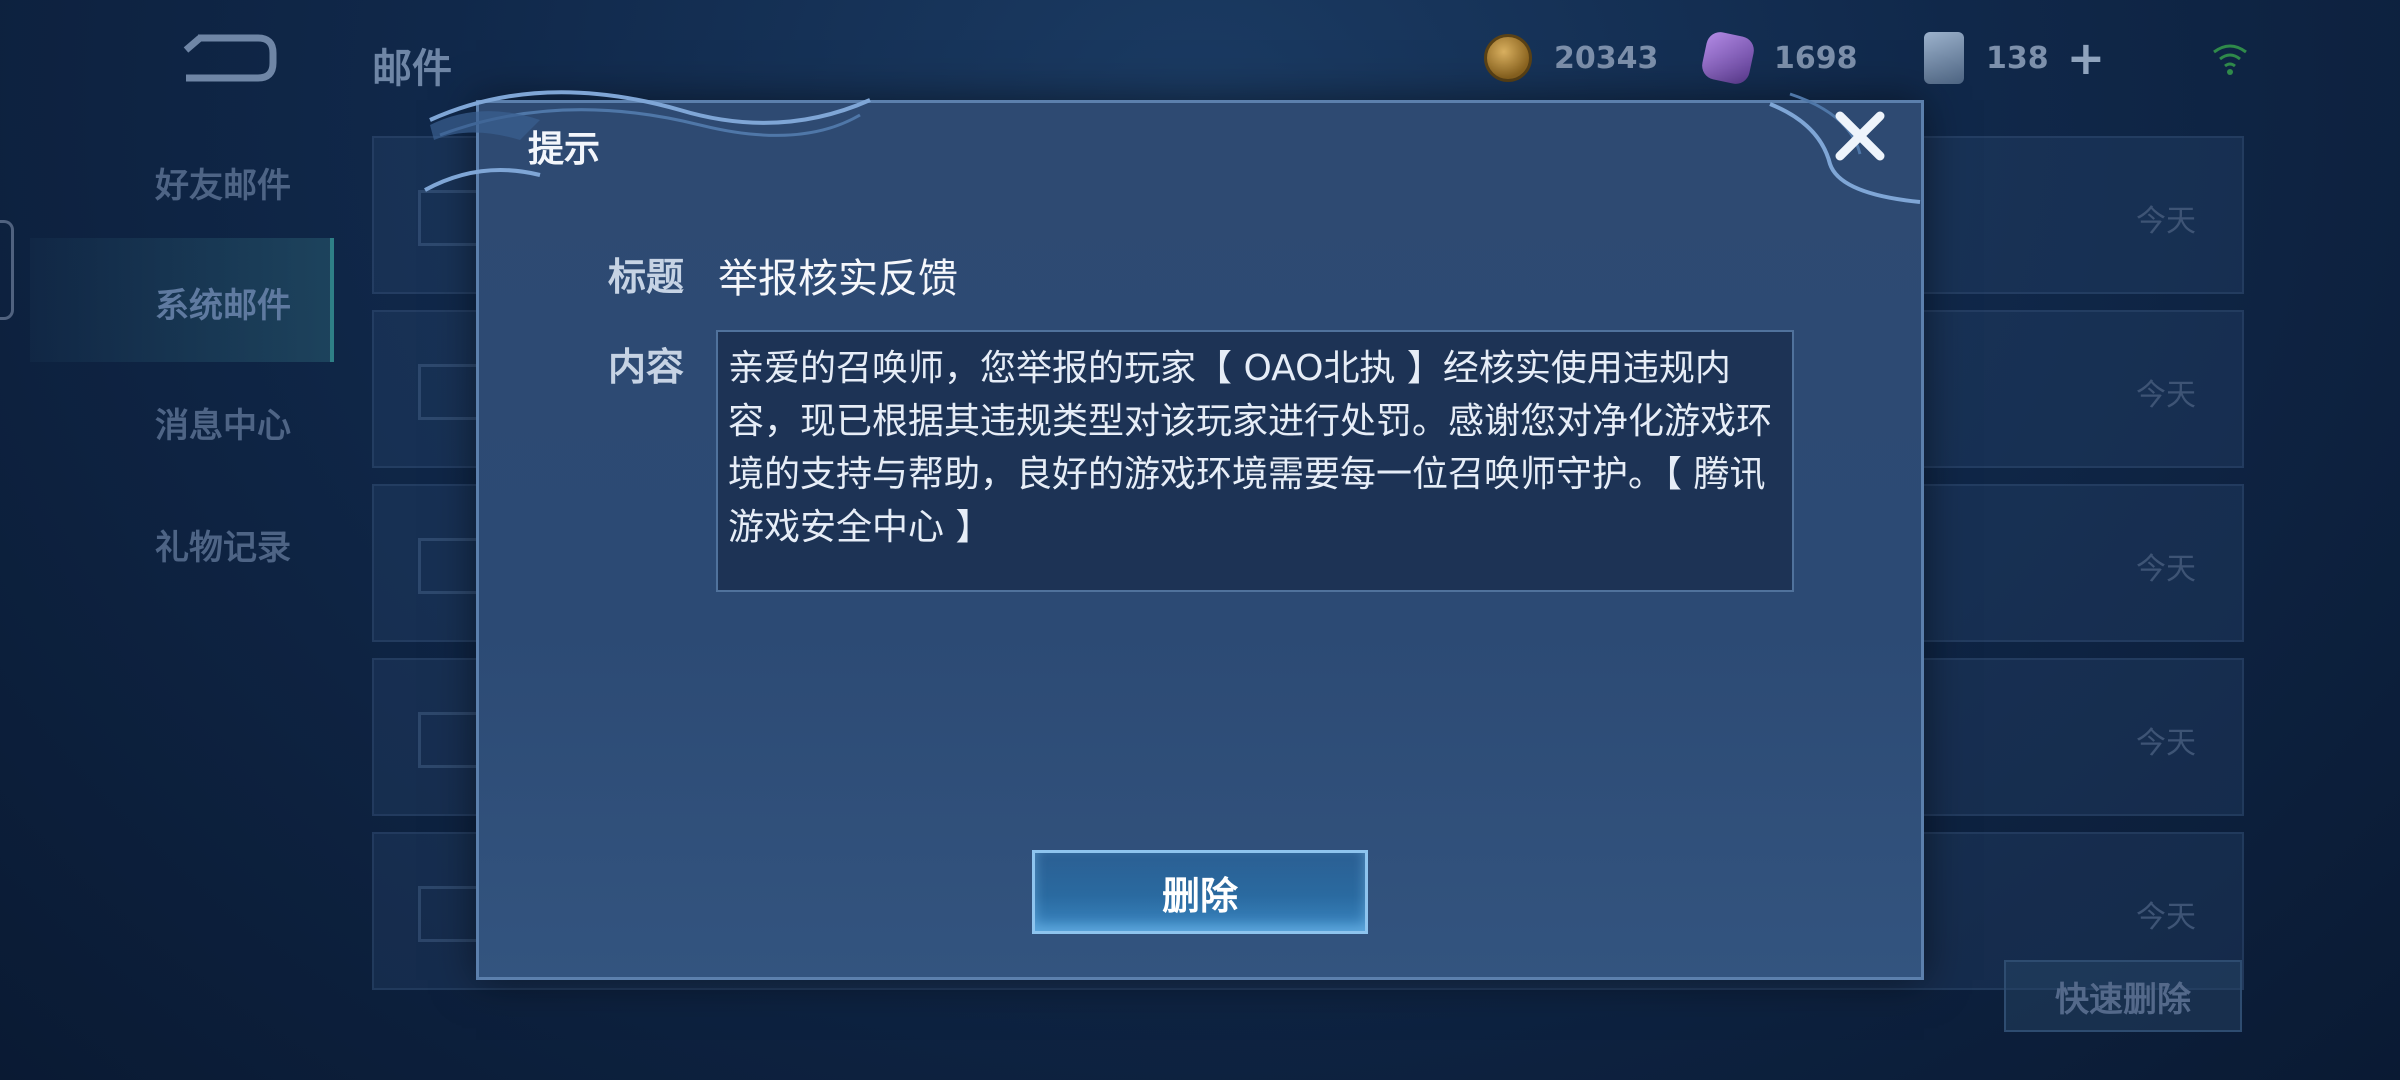 Image resolution: width=2400 pixels, height=1080 pixels. What do you see at coordinates (2230, 59) in the screenshot?
I see `wifi-signal-icon` at bounding box center [2230, 59].